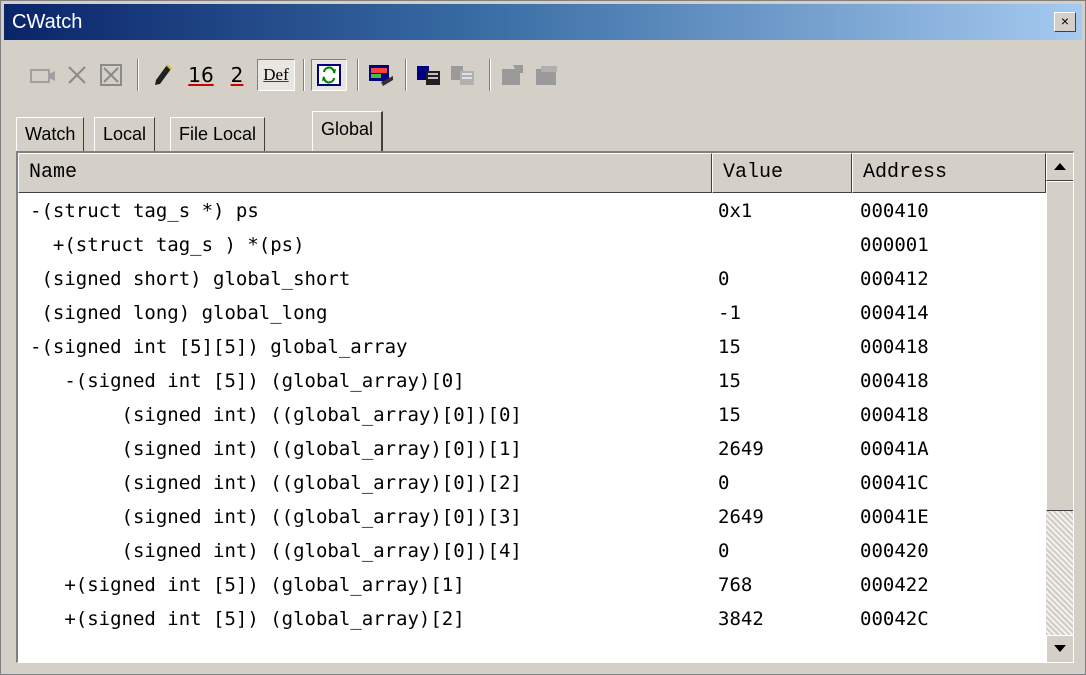  I want to click on paste-icon, so click(462, 75).